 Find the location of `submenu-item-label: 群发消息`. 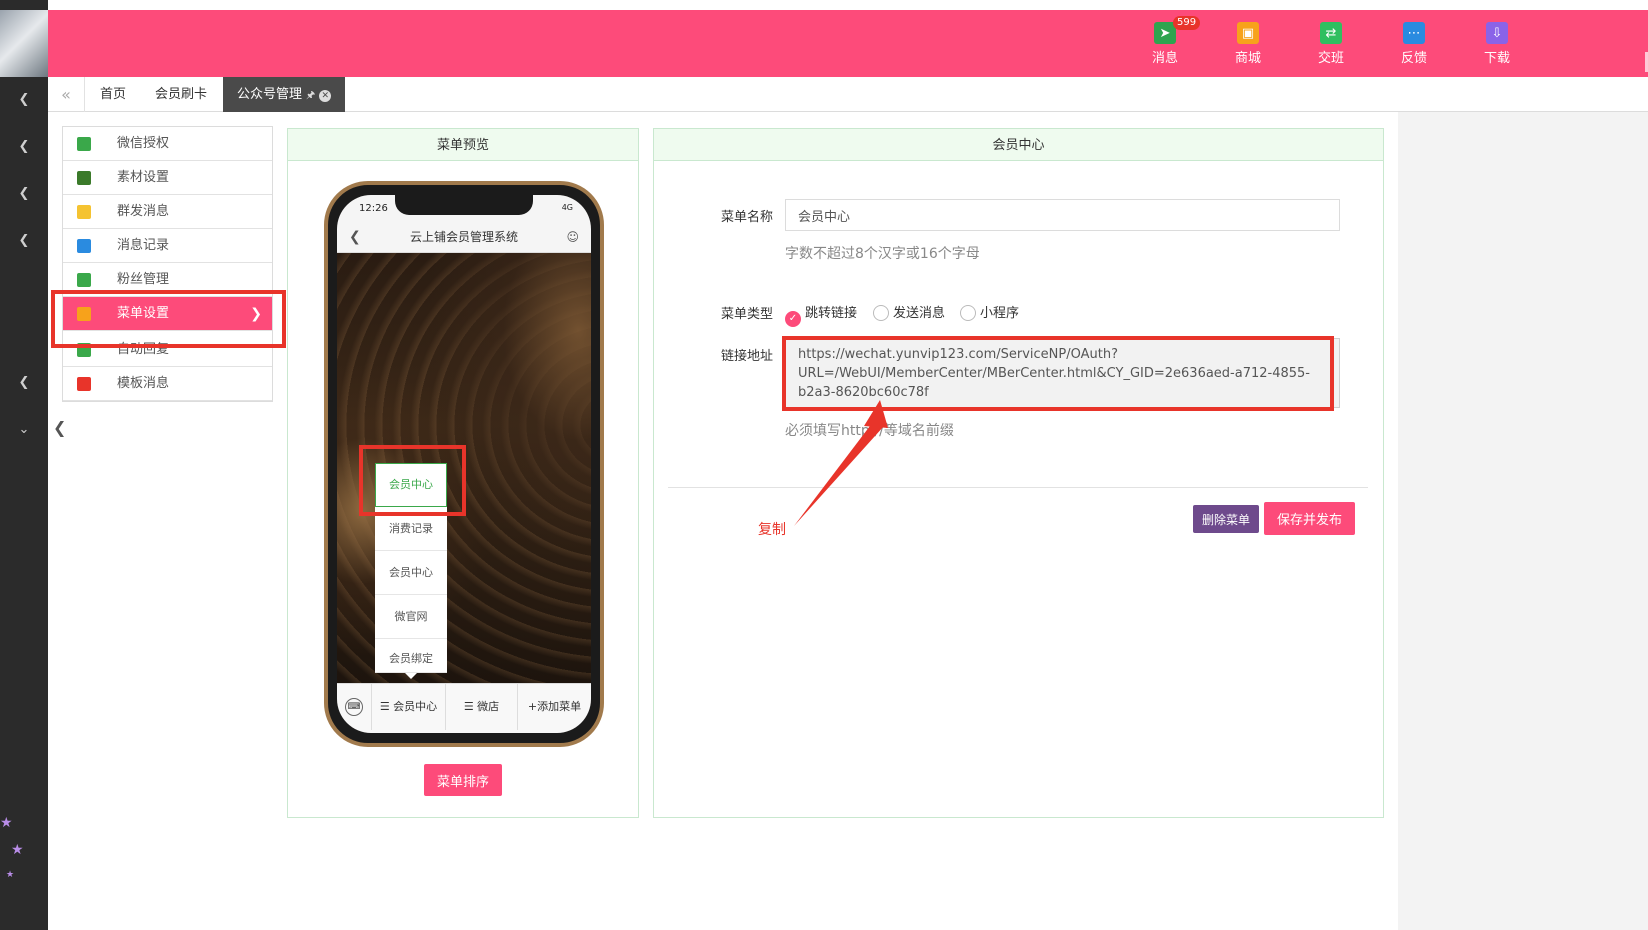

submenu-item-label: 群发消息 is located at coordinates (143, 211).